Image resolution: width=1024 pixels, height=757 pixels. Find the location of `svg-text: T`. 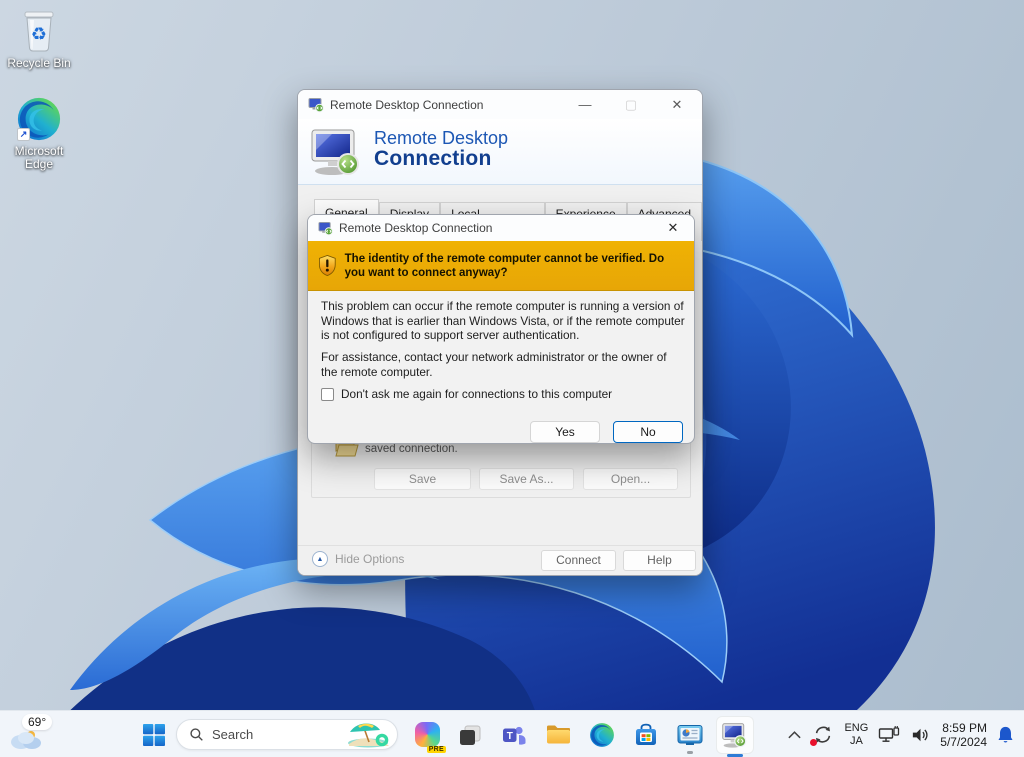

svg-text: T is located at coordinates (510, 736).